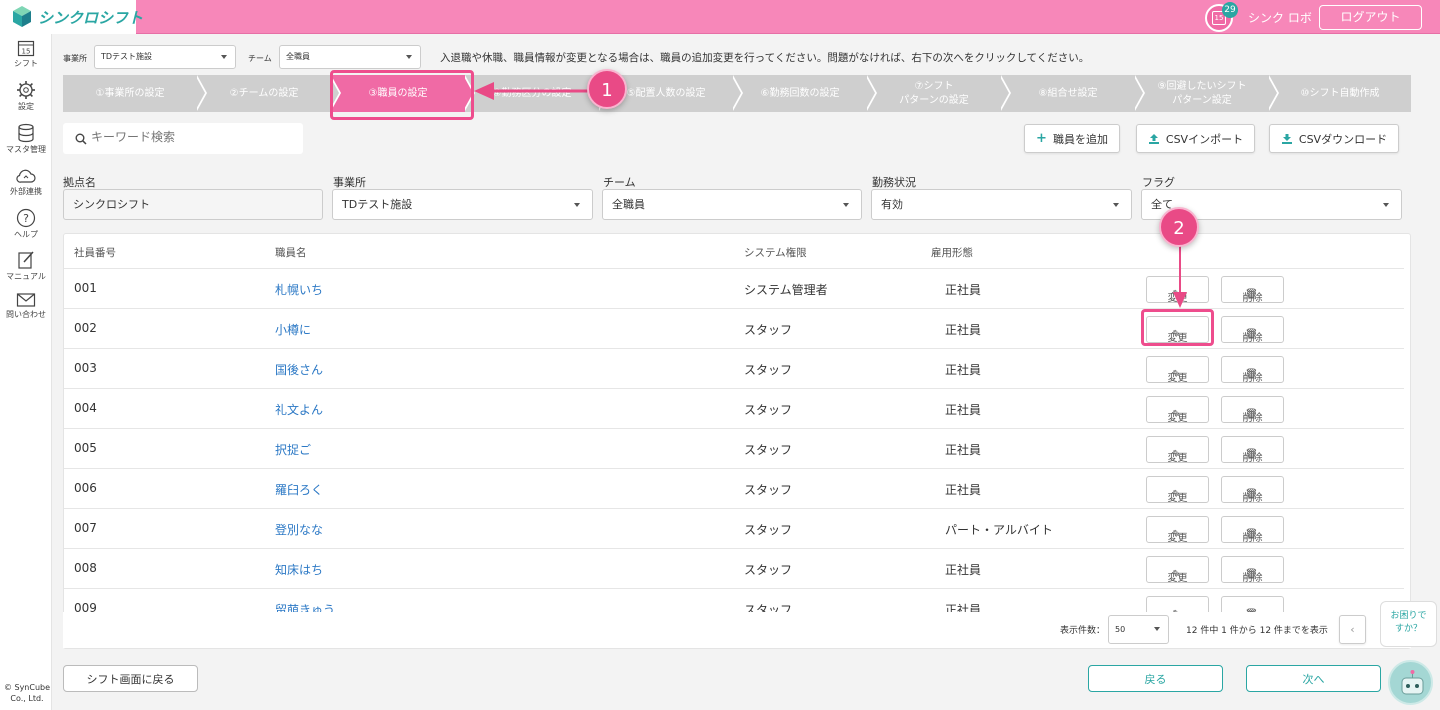  I want to click on step-6: ⑥勤務回数の設定, so click(800, 93).